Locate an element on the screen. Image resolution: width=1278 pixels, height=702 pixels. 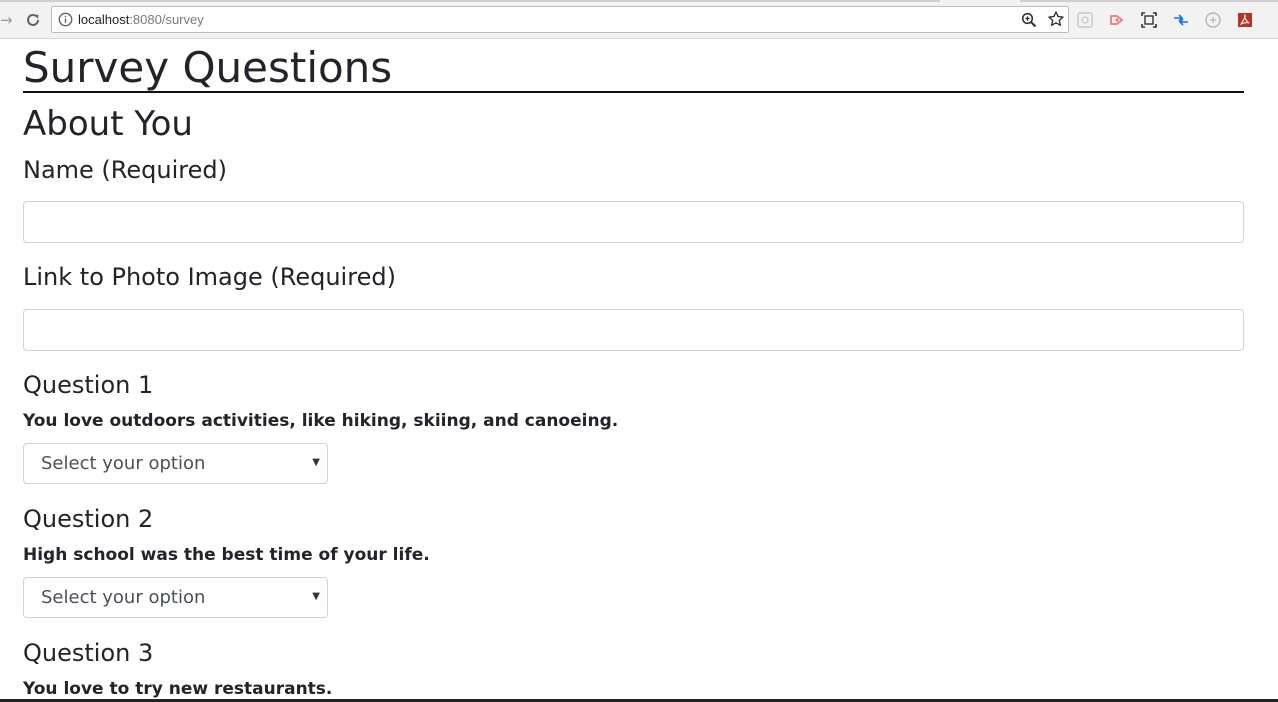
forward-icon: → is located at coordinates (7, 20).